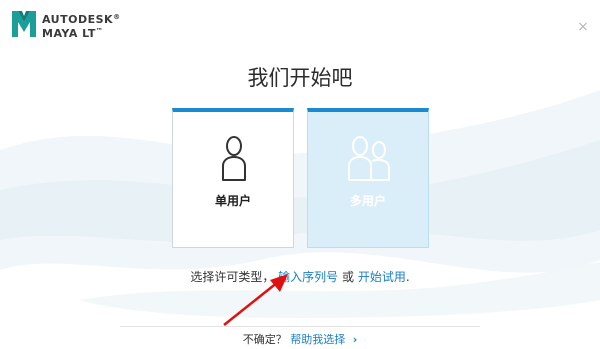 This screenshot has height=349, width=600. What do you see at coordinates (300, 326) in the screenshot?
I see `footer-divider` at bounding box center [300, 326].